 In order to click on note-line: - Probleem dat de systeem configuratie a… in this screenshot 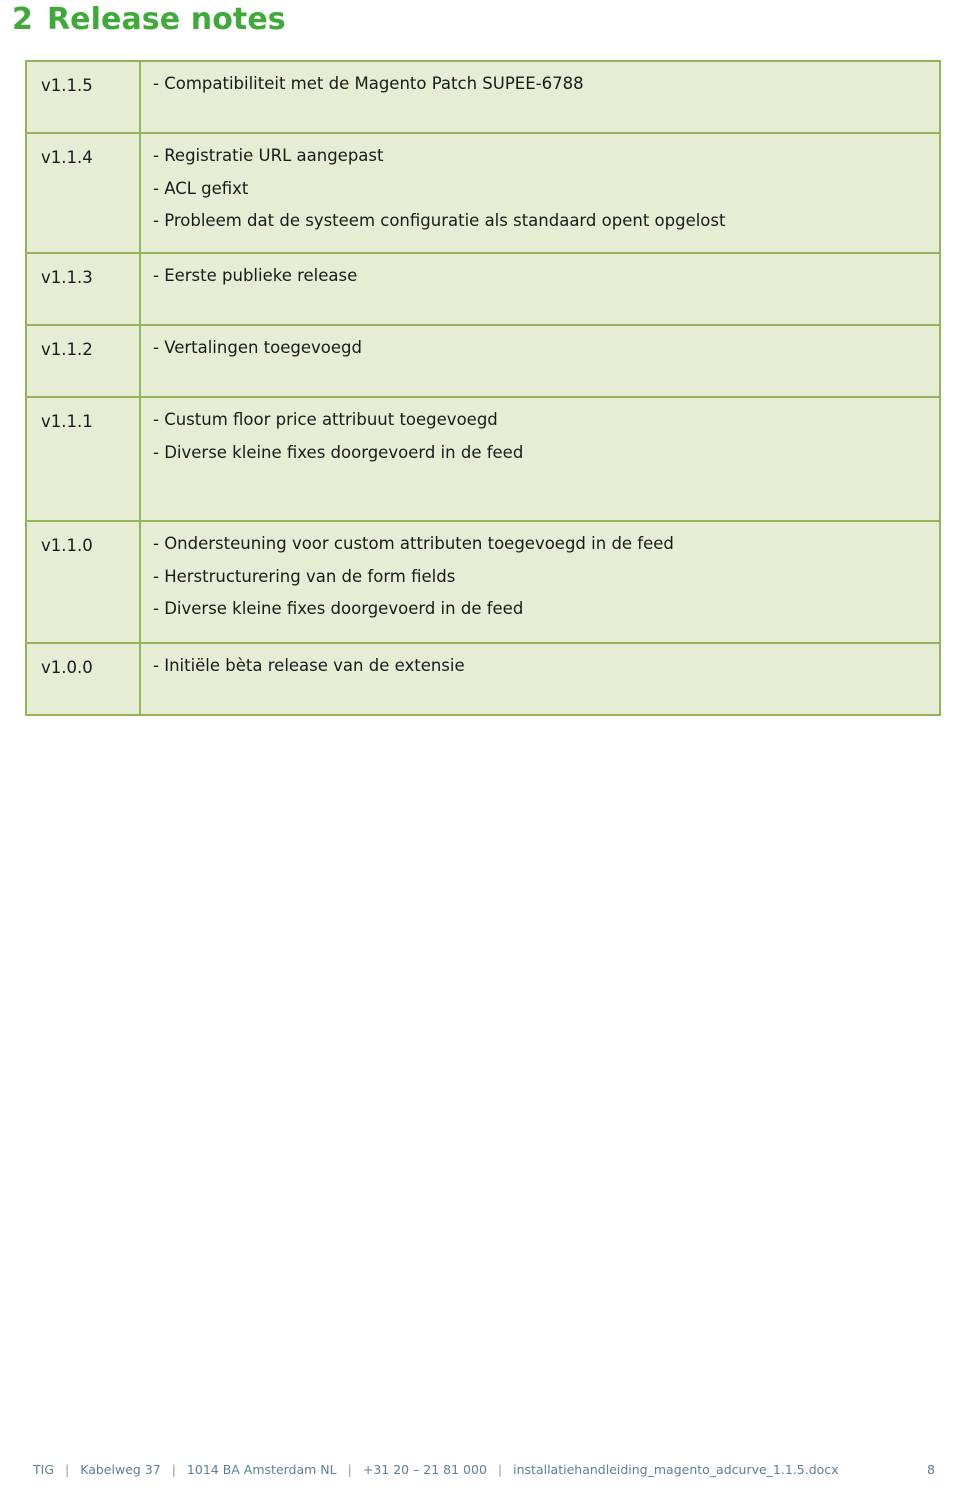, I will do `click(439, 220)`.